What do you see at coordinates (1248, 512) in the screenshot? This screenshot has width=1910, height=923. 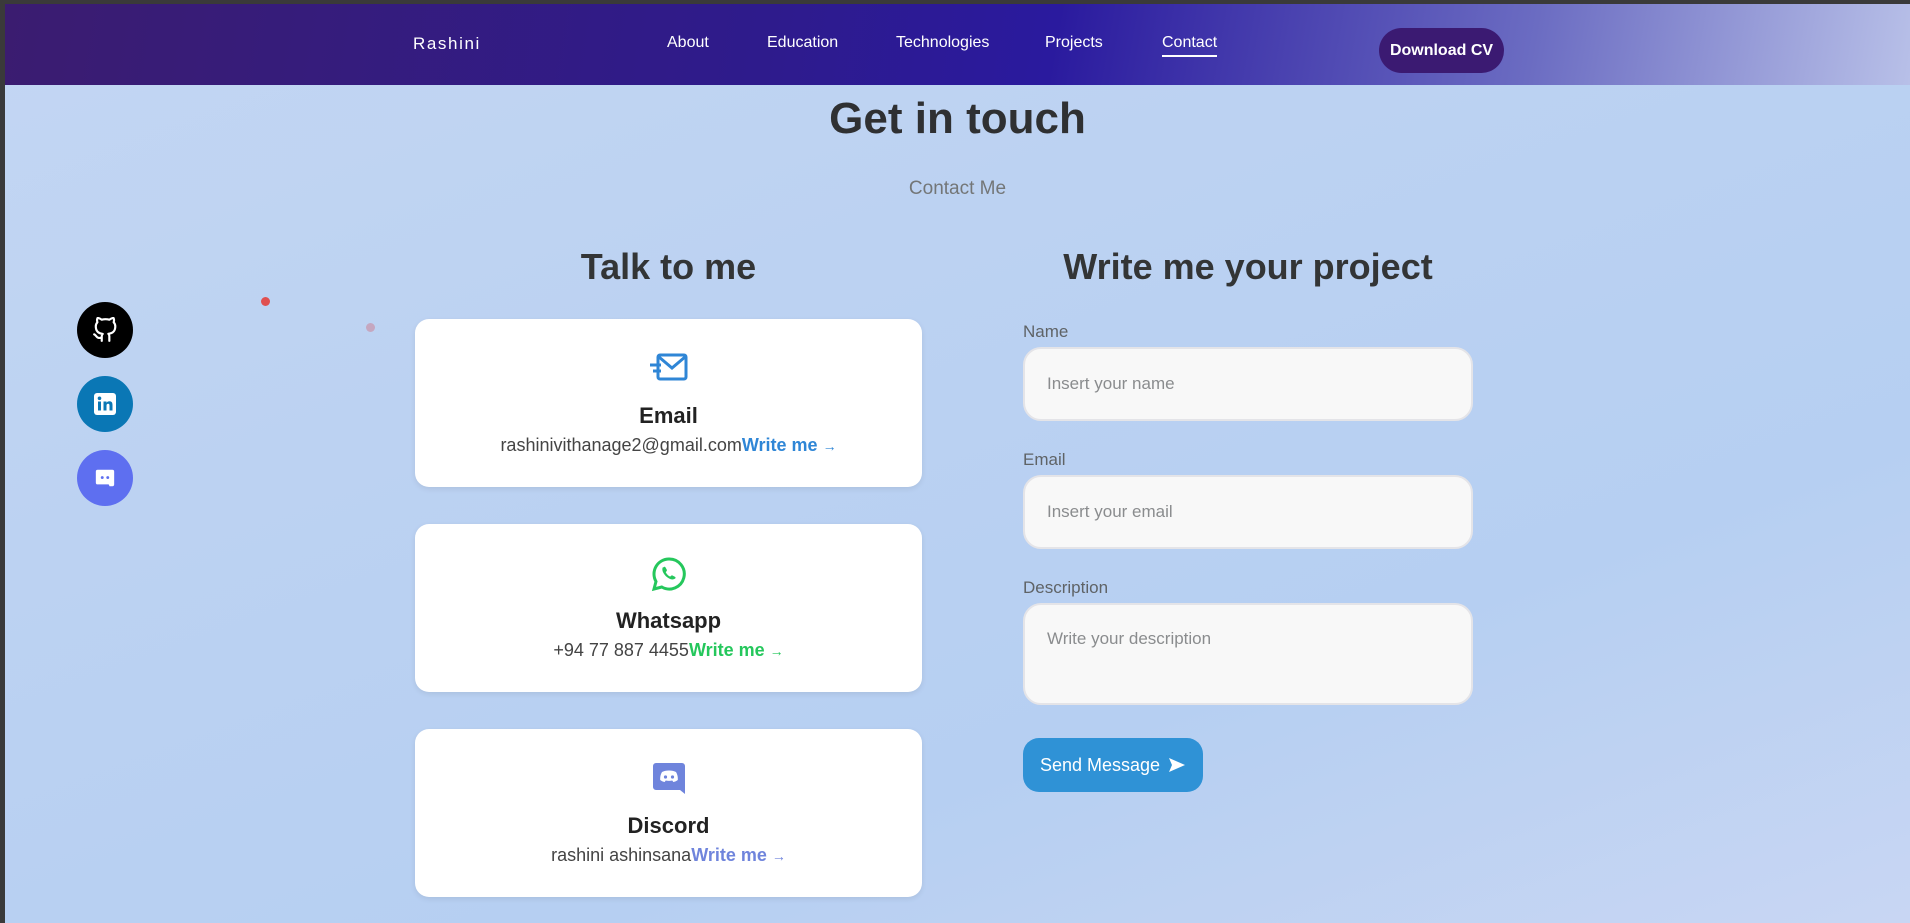 I see `email-input` at bounding box center [1248, 512].